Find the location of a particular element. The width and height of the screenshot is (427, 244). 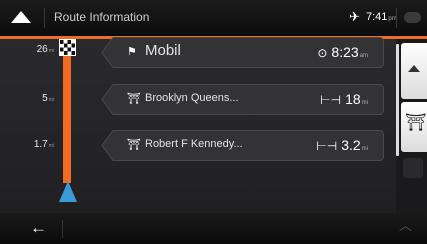

menu-up-arrow-icon is located at coordinates (21, 17).